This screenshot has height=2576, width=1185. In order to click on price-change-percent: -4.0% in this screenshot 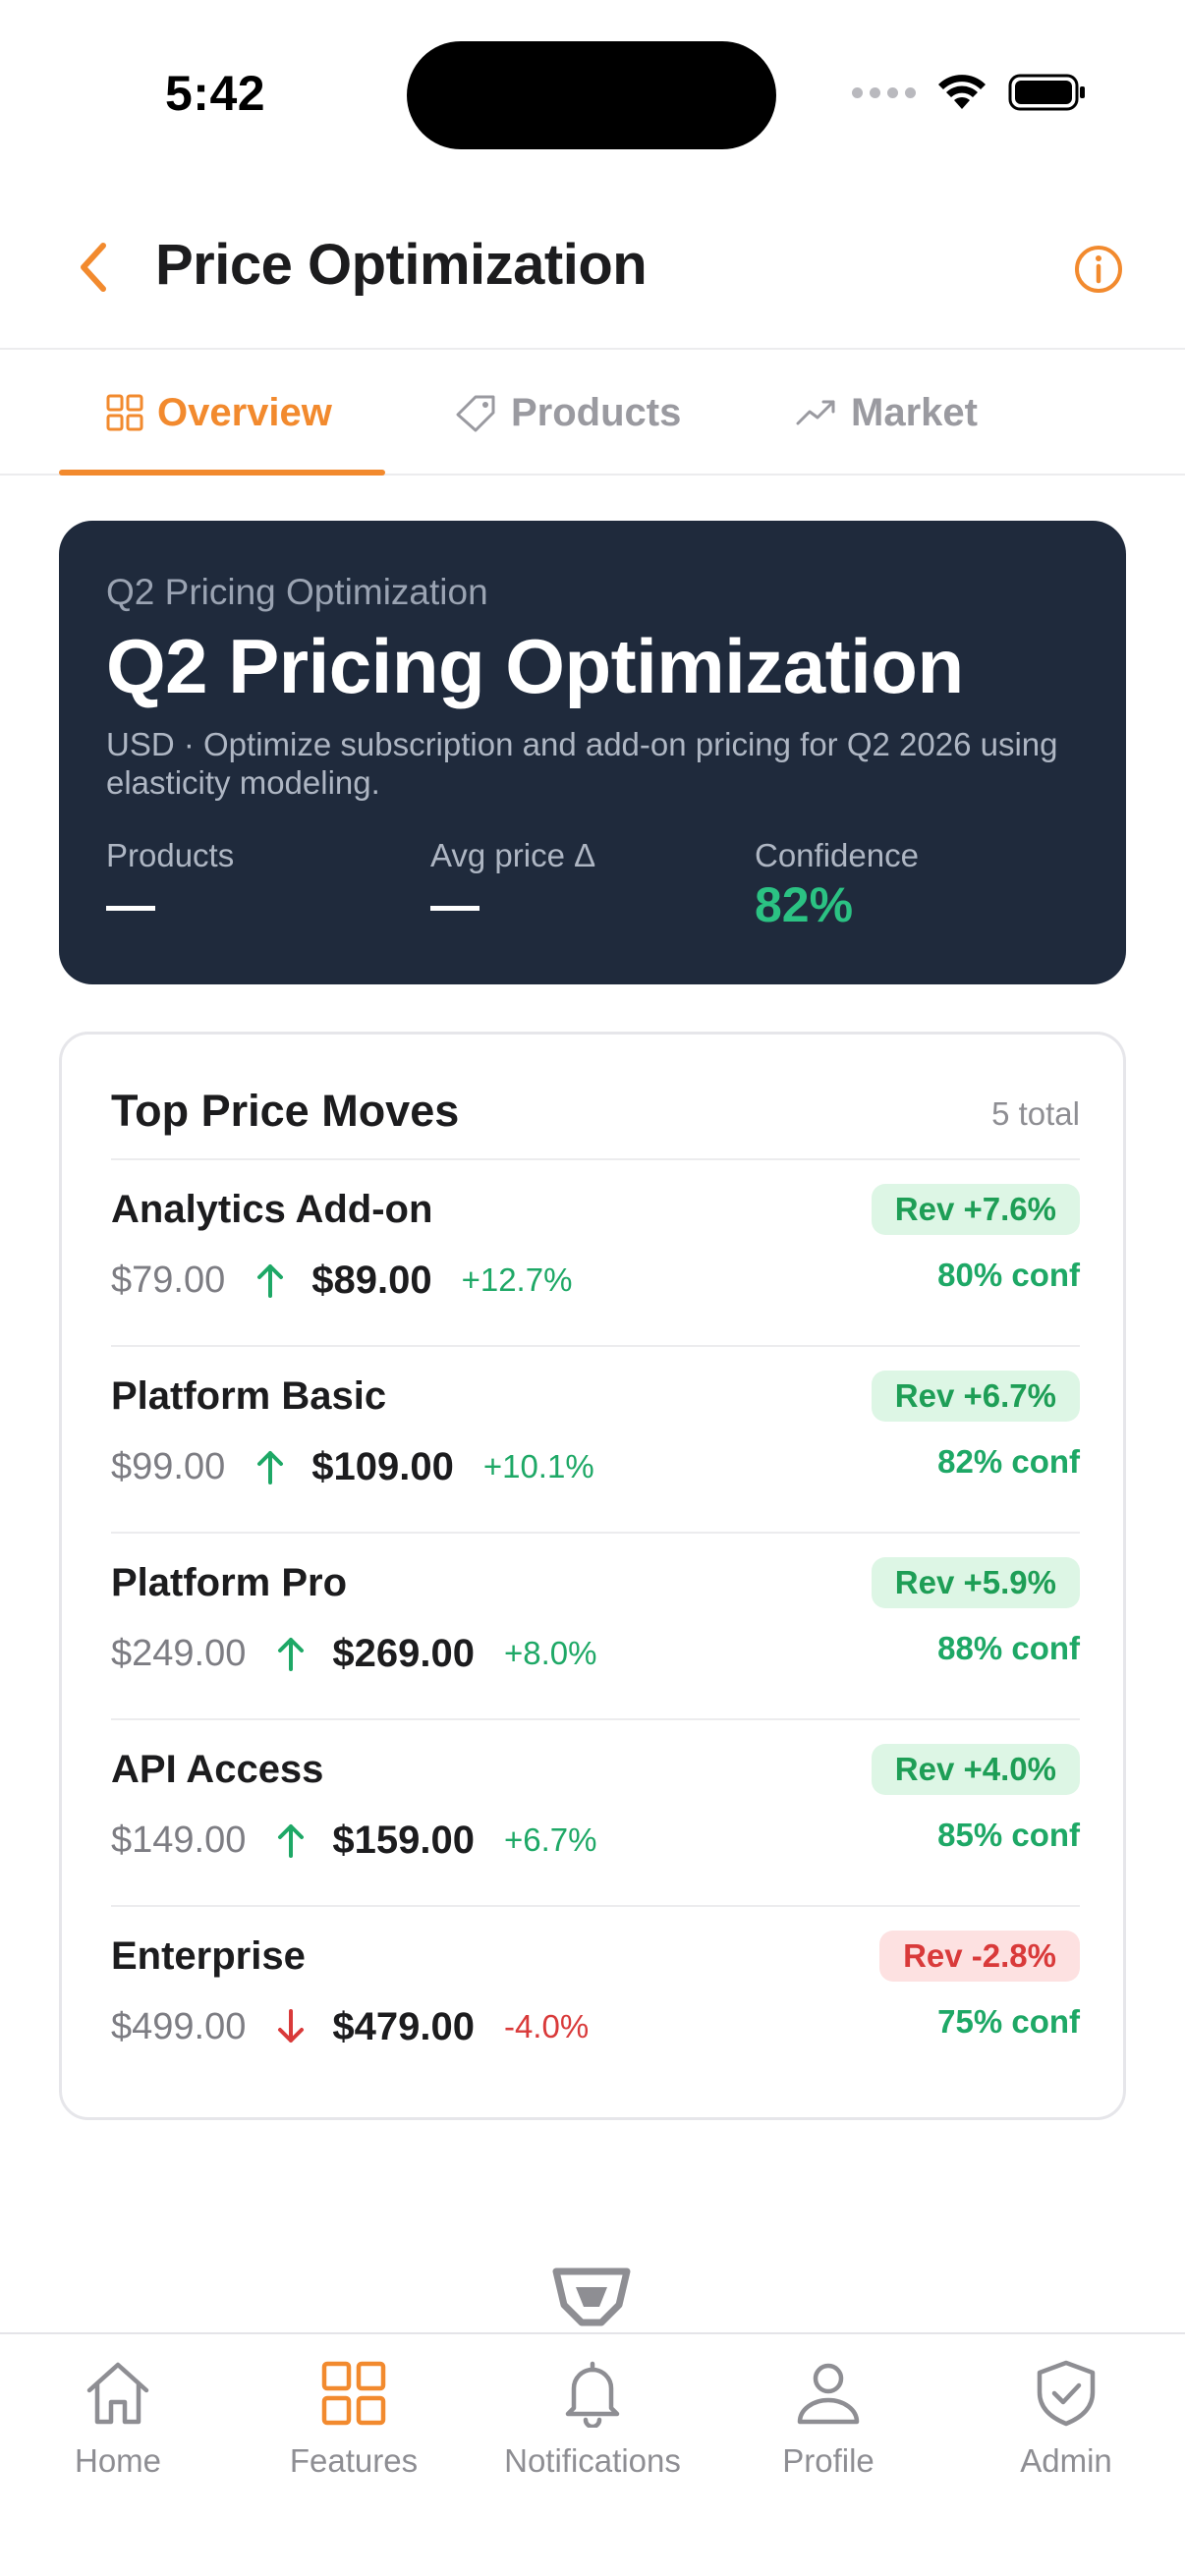, I will do `click(546, 2026)`.